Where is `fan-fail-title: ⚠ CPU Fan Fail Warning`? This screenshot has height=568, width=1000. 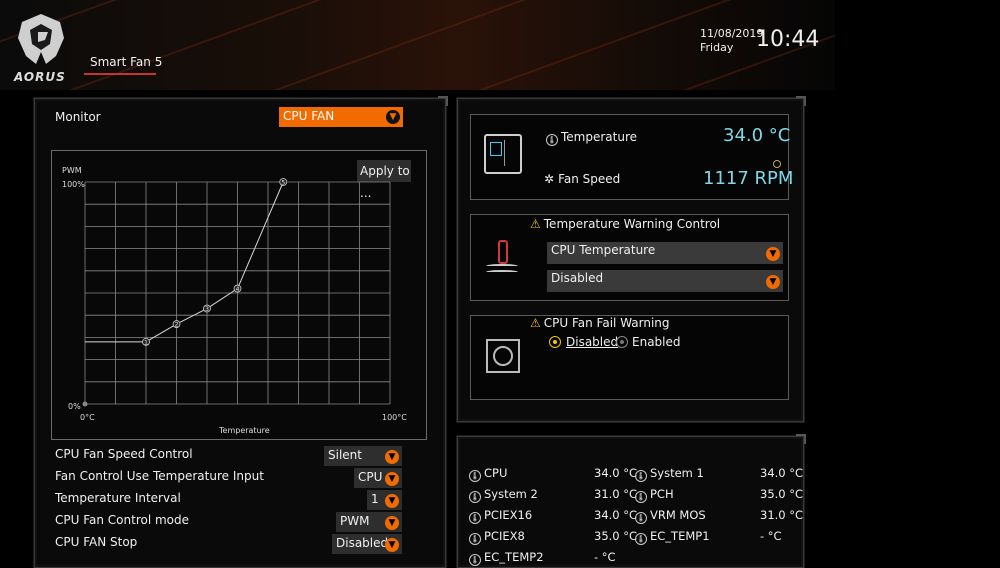 fan-fail-title: ⚠ CPU Fan Fail Warning is located at coordinates (600, 323).